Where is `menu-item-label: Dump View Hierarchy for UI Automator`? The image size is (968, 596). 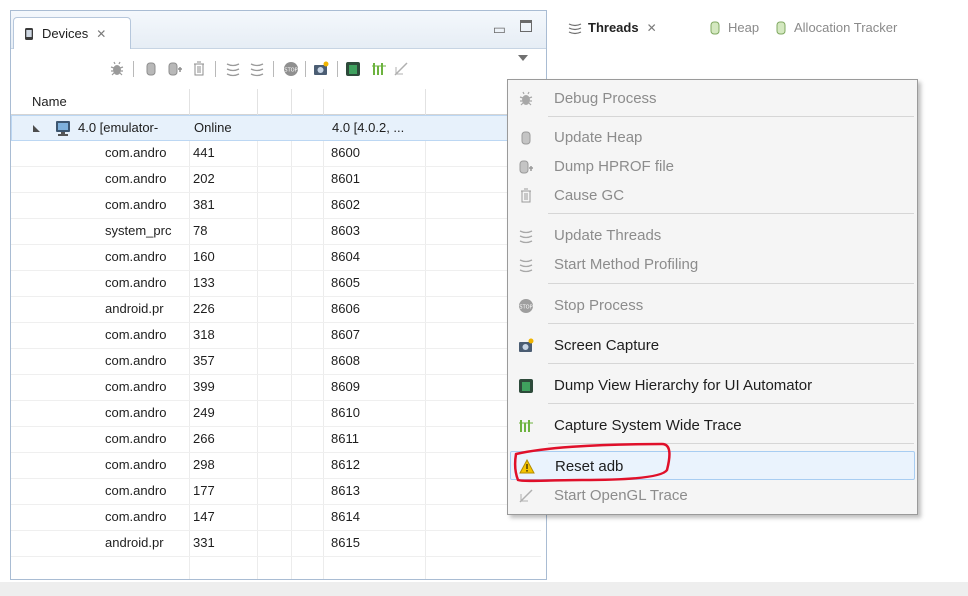
menu-item-label: Dump View Hierarchy for UI Automator is located at coordinates (683, 385).